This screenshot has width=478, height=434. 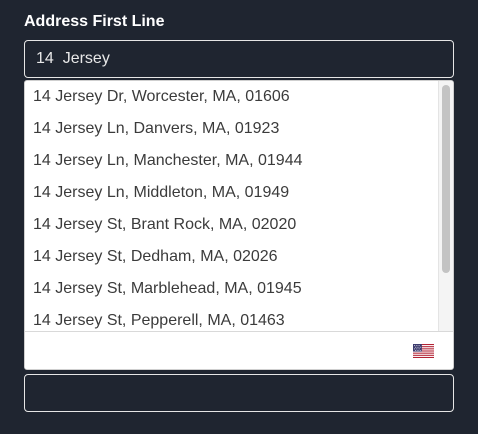 What do you see at coordinates (231, 161) in the screenshot?
I see `suggestion-item: 14 Jersey Ln, Manchester, MA, 01944` at bounding box center [231, 161].